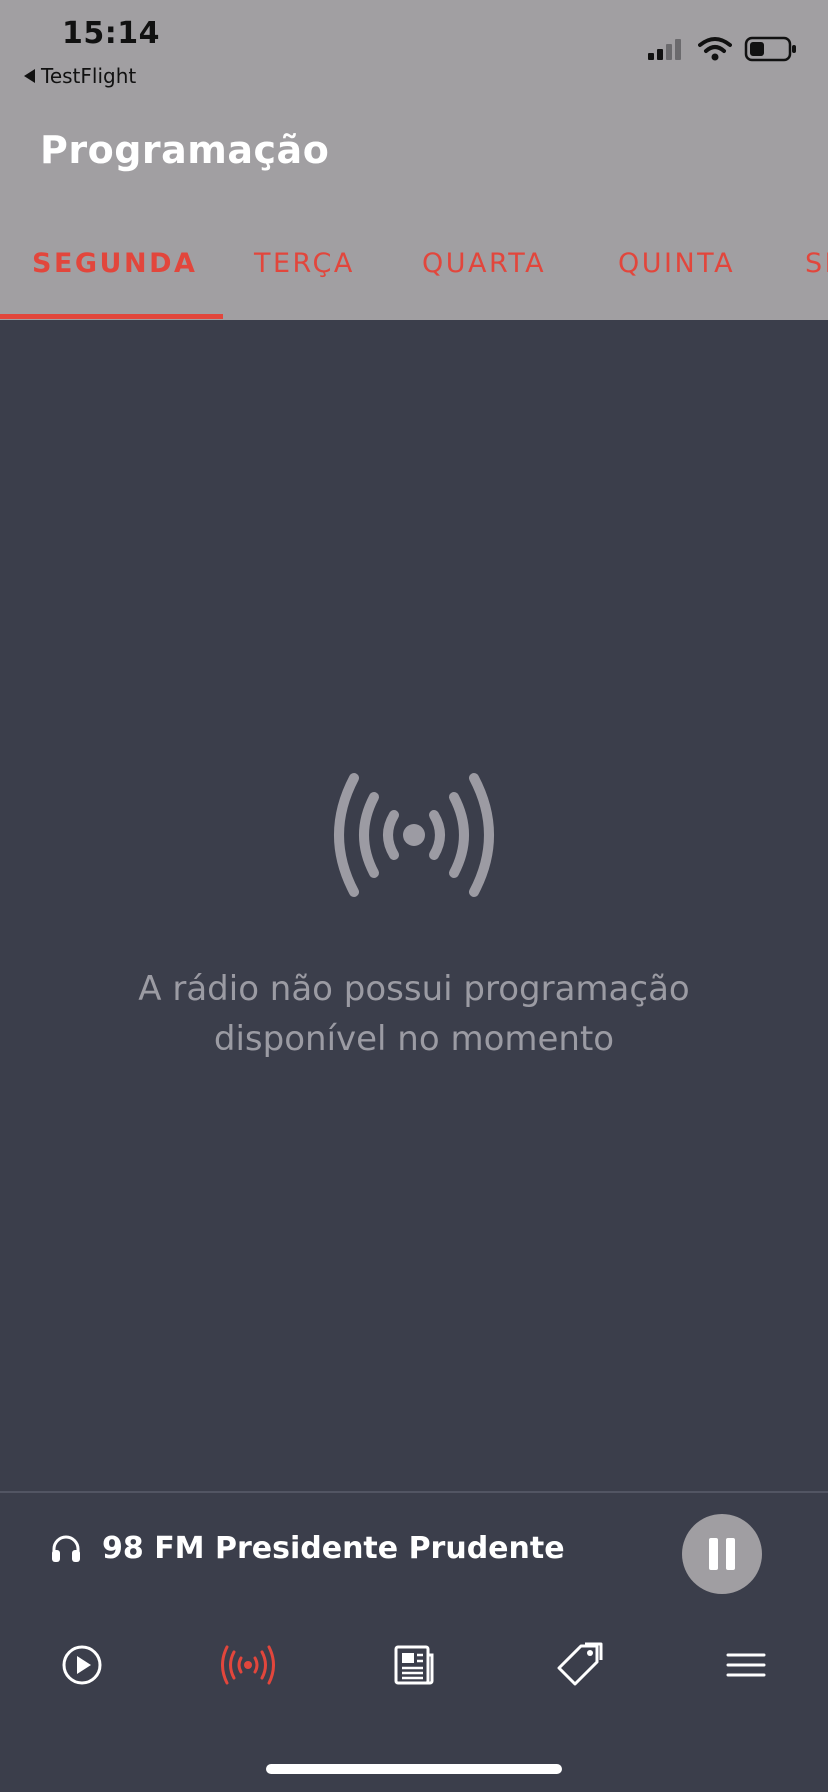 Image resolution: width=828 pixels, height=1792 pixels. Describe the element at coordinates (484, 263) in the screenshot. I see `tab-quarta: QUARTA` at that location.